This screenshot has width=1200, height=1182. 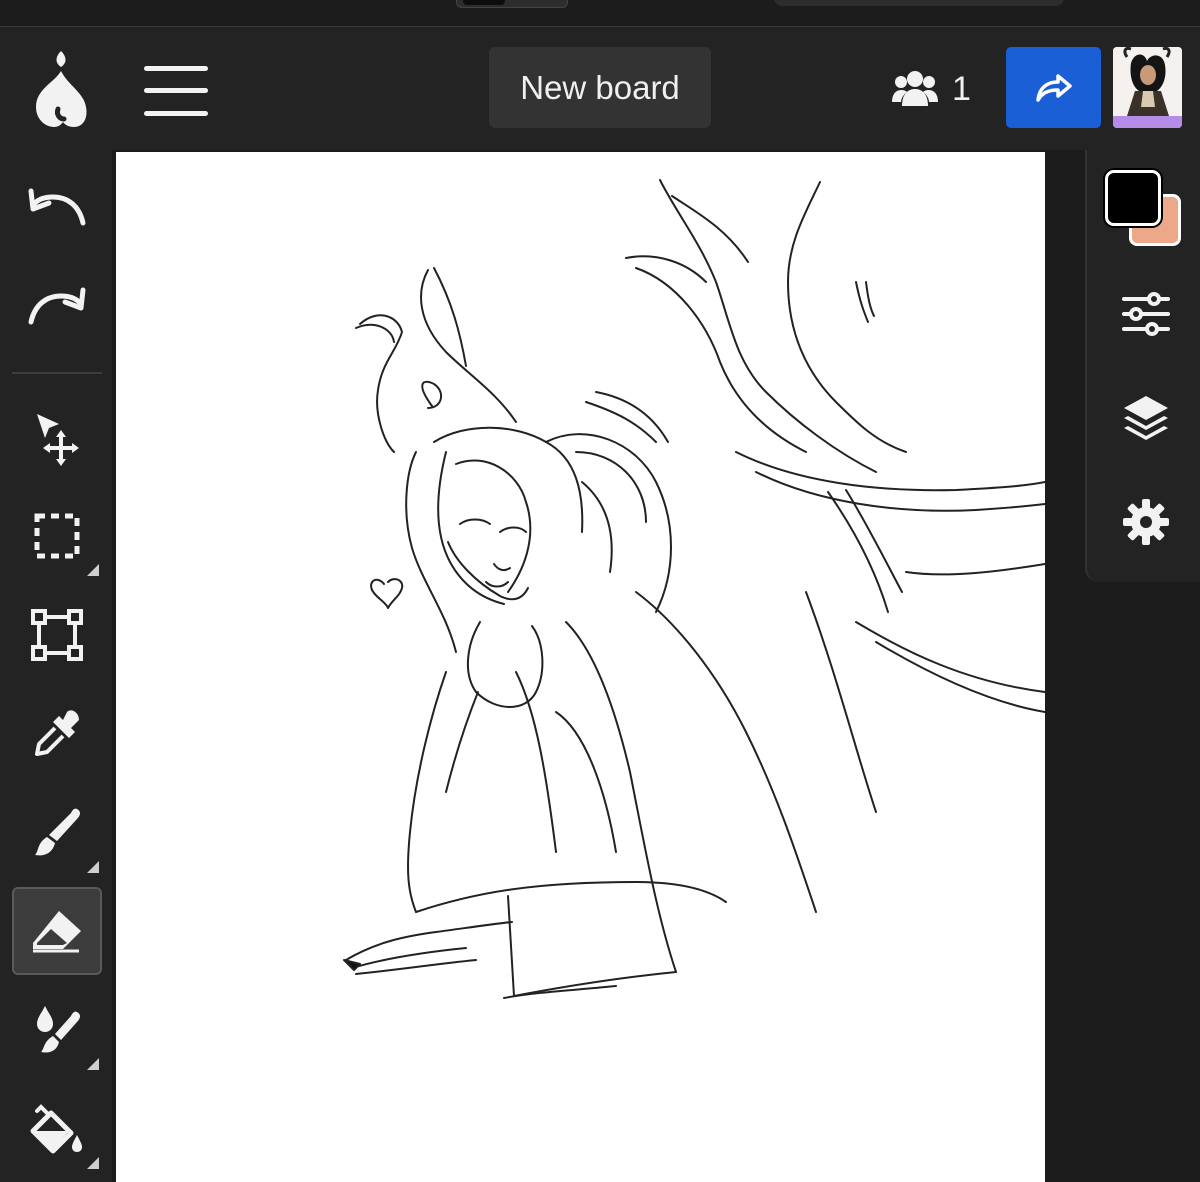 What do you see at coordinates (919, 3) in the screenshot?
I see `browser-url-bar` at bounding box center [919, 3].